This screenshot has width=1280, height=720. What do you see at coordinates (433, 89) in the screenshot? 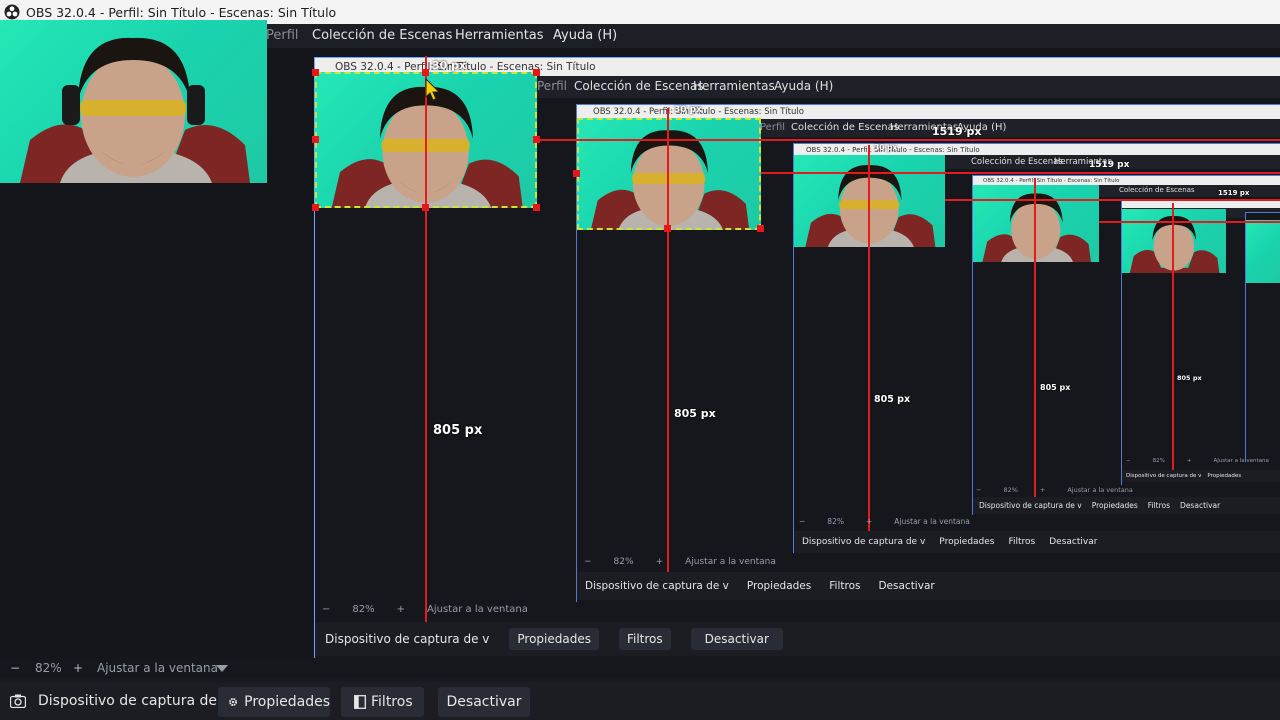
I see `cursor-icon` at bounding box center [433, 89].